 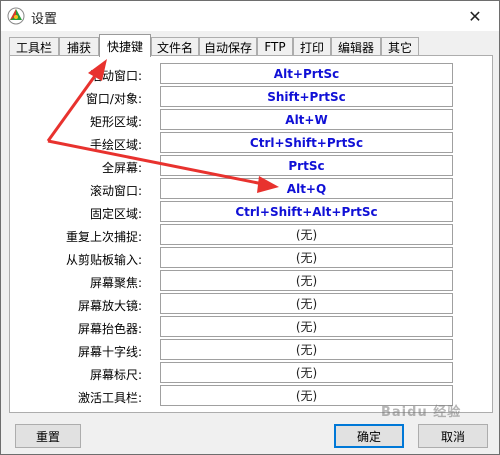 I want to click on hotkey-field-ruler: (无), so click(x=306, y=372).